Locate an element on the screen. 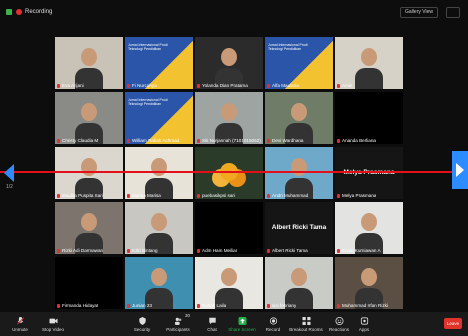 This screenshot has width=468, height=336. participant-name-tag: Ananda Berliana is located at coordinates (356, 140).